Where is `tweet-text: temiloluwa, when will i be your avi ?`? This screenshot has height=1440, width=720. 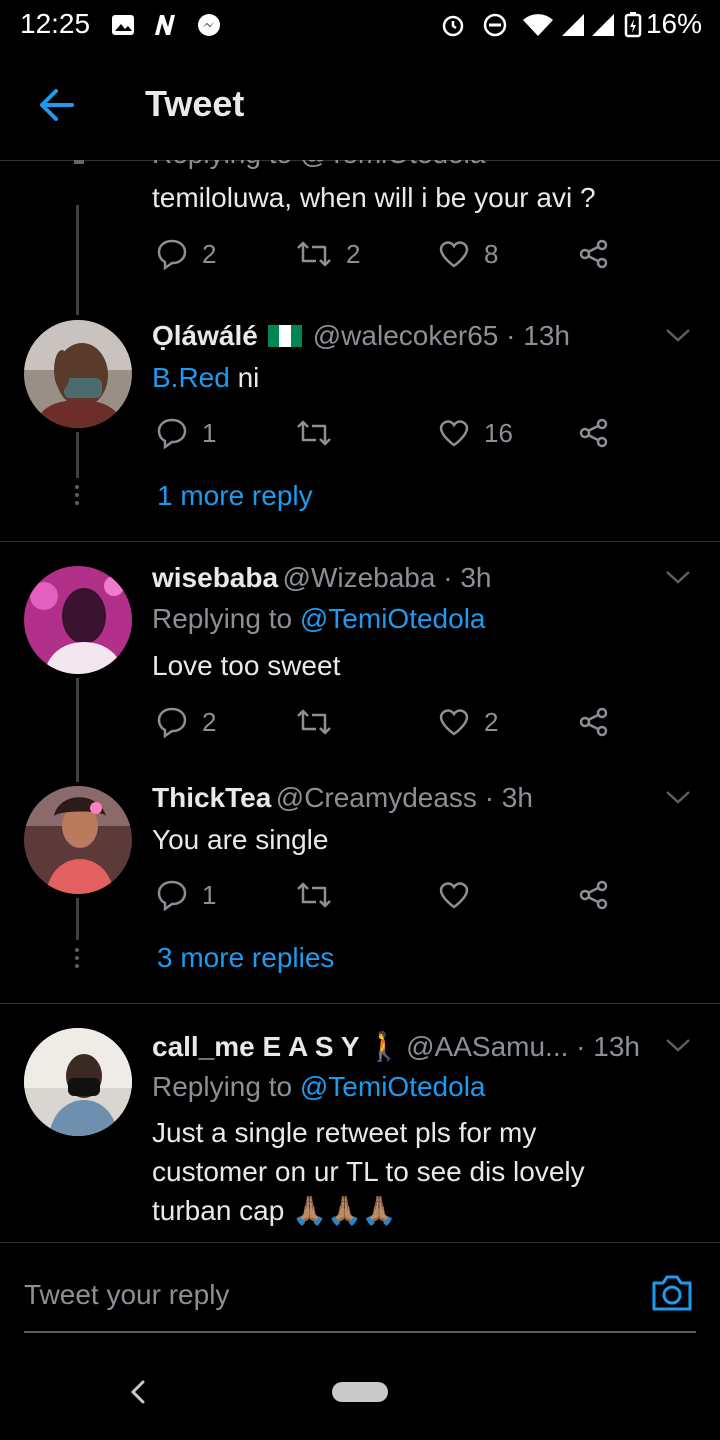
tweet-text: temiloluwa, when will i be your avi ? is located at coordinates (374, 197).